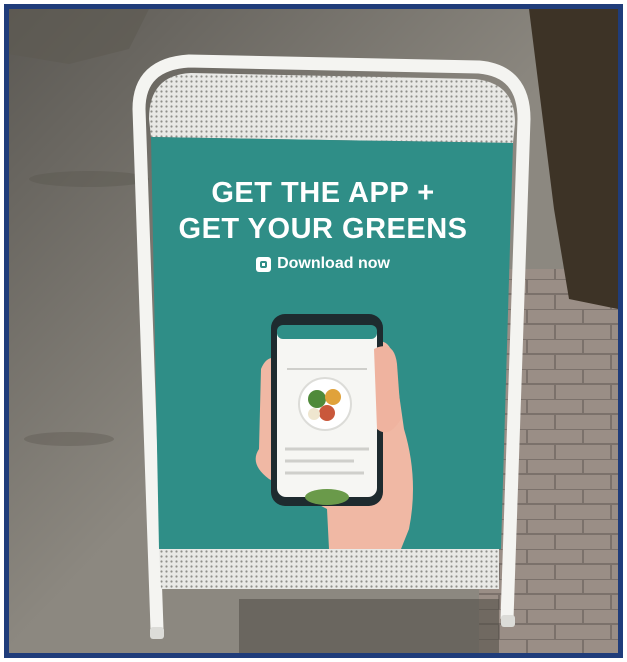 The image size is (627, 662). Describe the element at coordinates (329, 569) in the screenshot. I see `perforated-bottom` at that location.